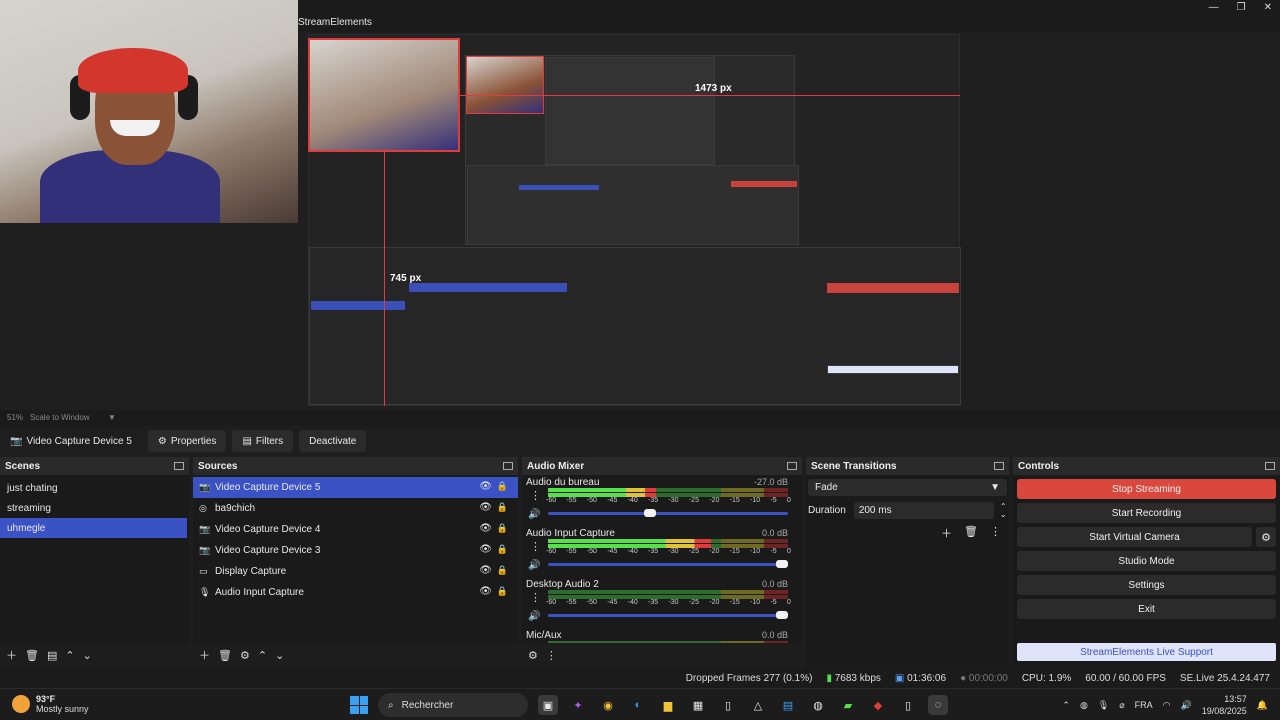 The image size is (1280, 720). I want to click on mic-icon: 🎙, so click(1103, 705).